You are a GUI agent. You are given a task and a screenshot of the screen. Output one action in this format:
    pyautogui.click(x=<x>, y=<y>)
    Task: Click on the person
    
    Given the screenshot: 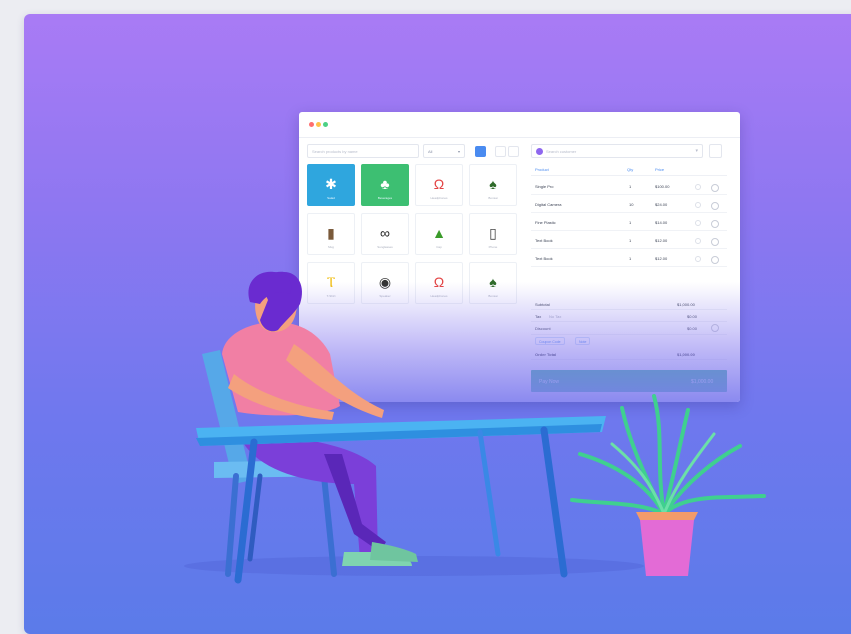 What is the action you would take?
    pyautogui.click(x=320, y=418)
    